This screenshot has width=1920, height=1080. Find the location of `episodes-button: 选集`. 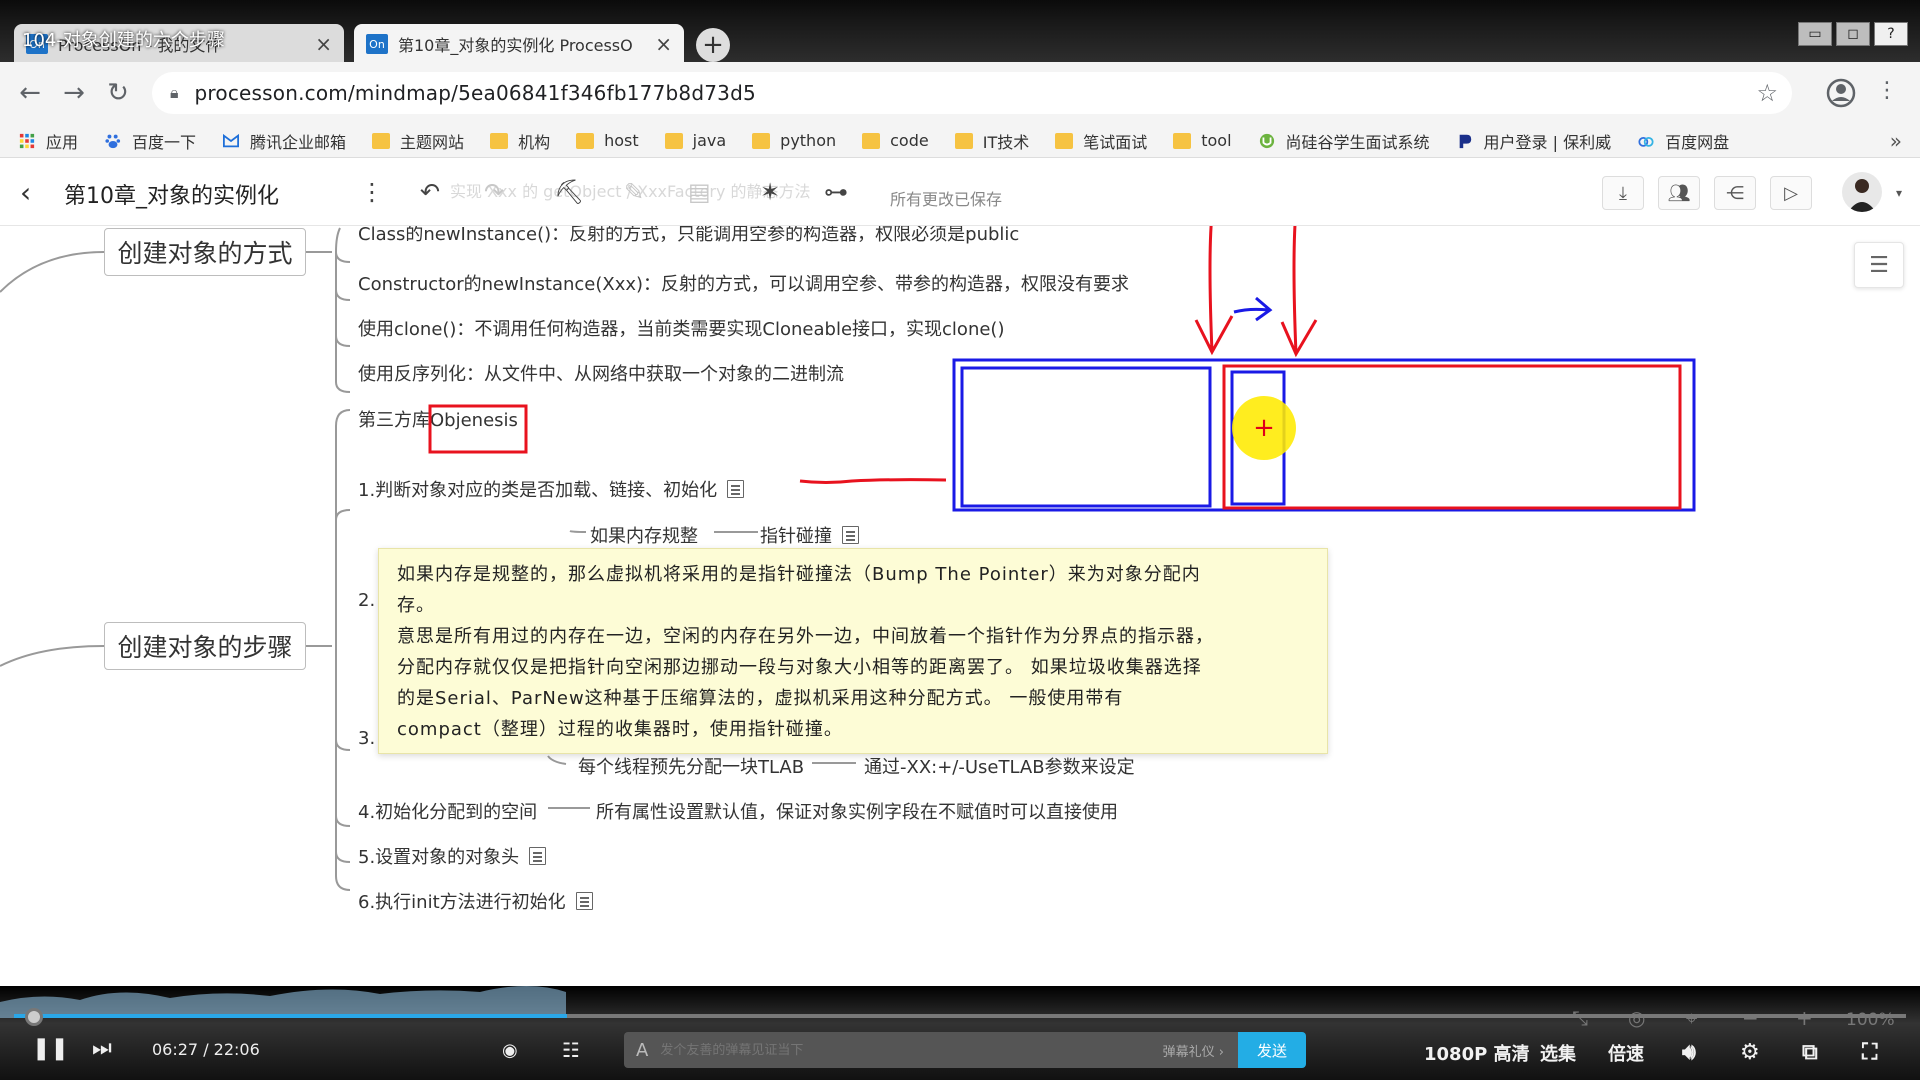

episodes-button: 选集 is located at coordinates (1558, 1053).